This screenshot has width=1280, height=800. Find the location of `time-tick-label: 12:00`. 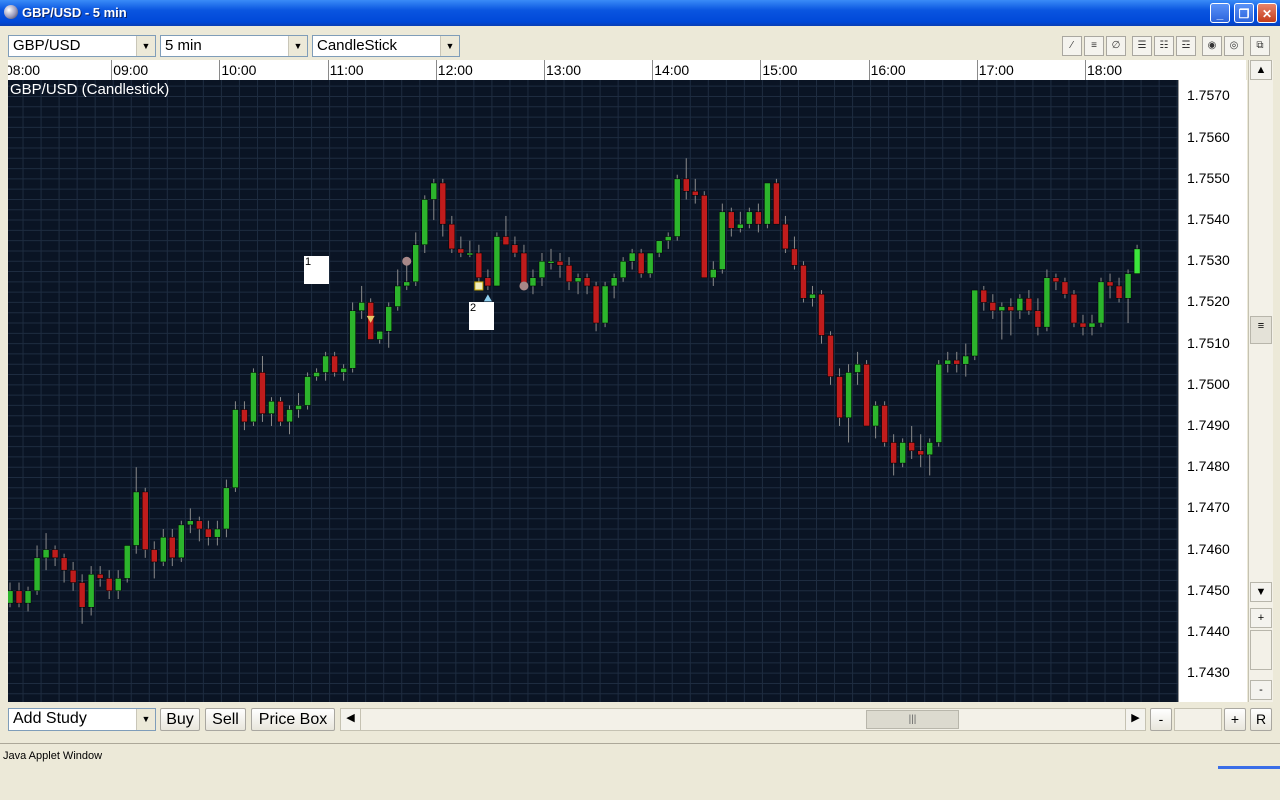

time-tick-label: 12:00 is located at coordinates (455, 70).